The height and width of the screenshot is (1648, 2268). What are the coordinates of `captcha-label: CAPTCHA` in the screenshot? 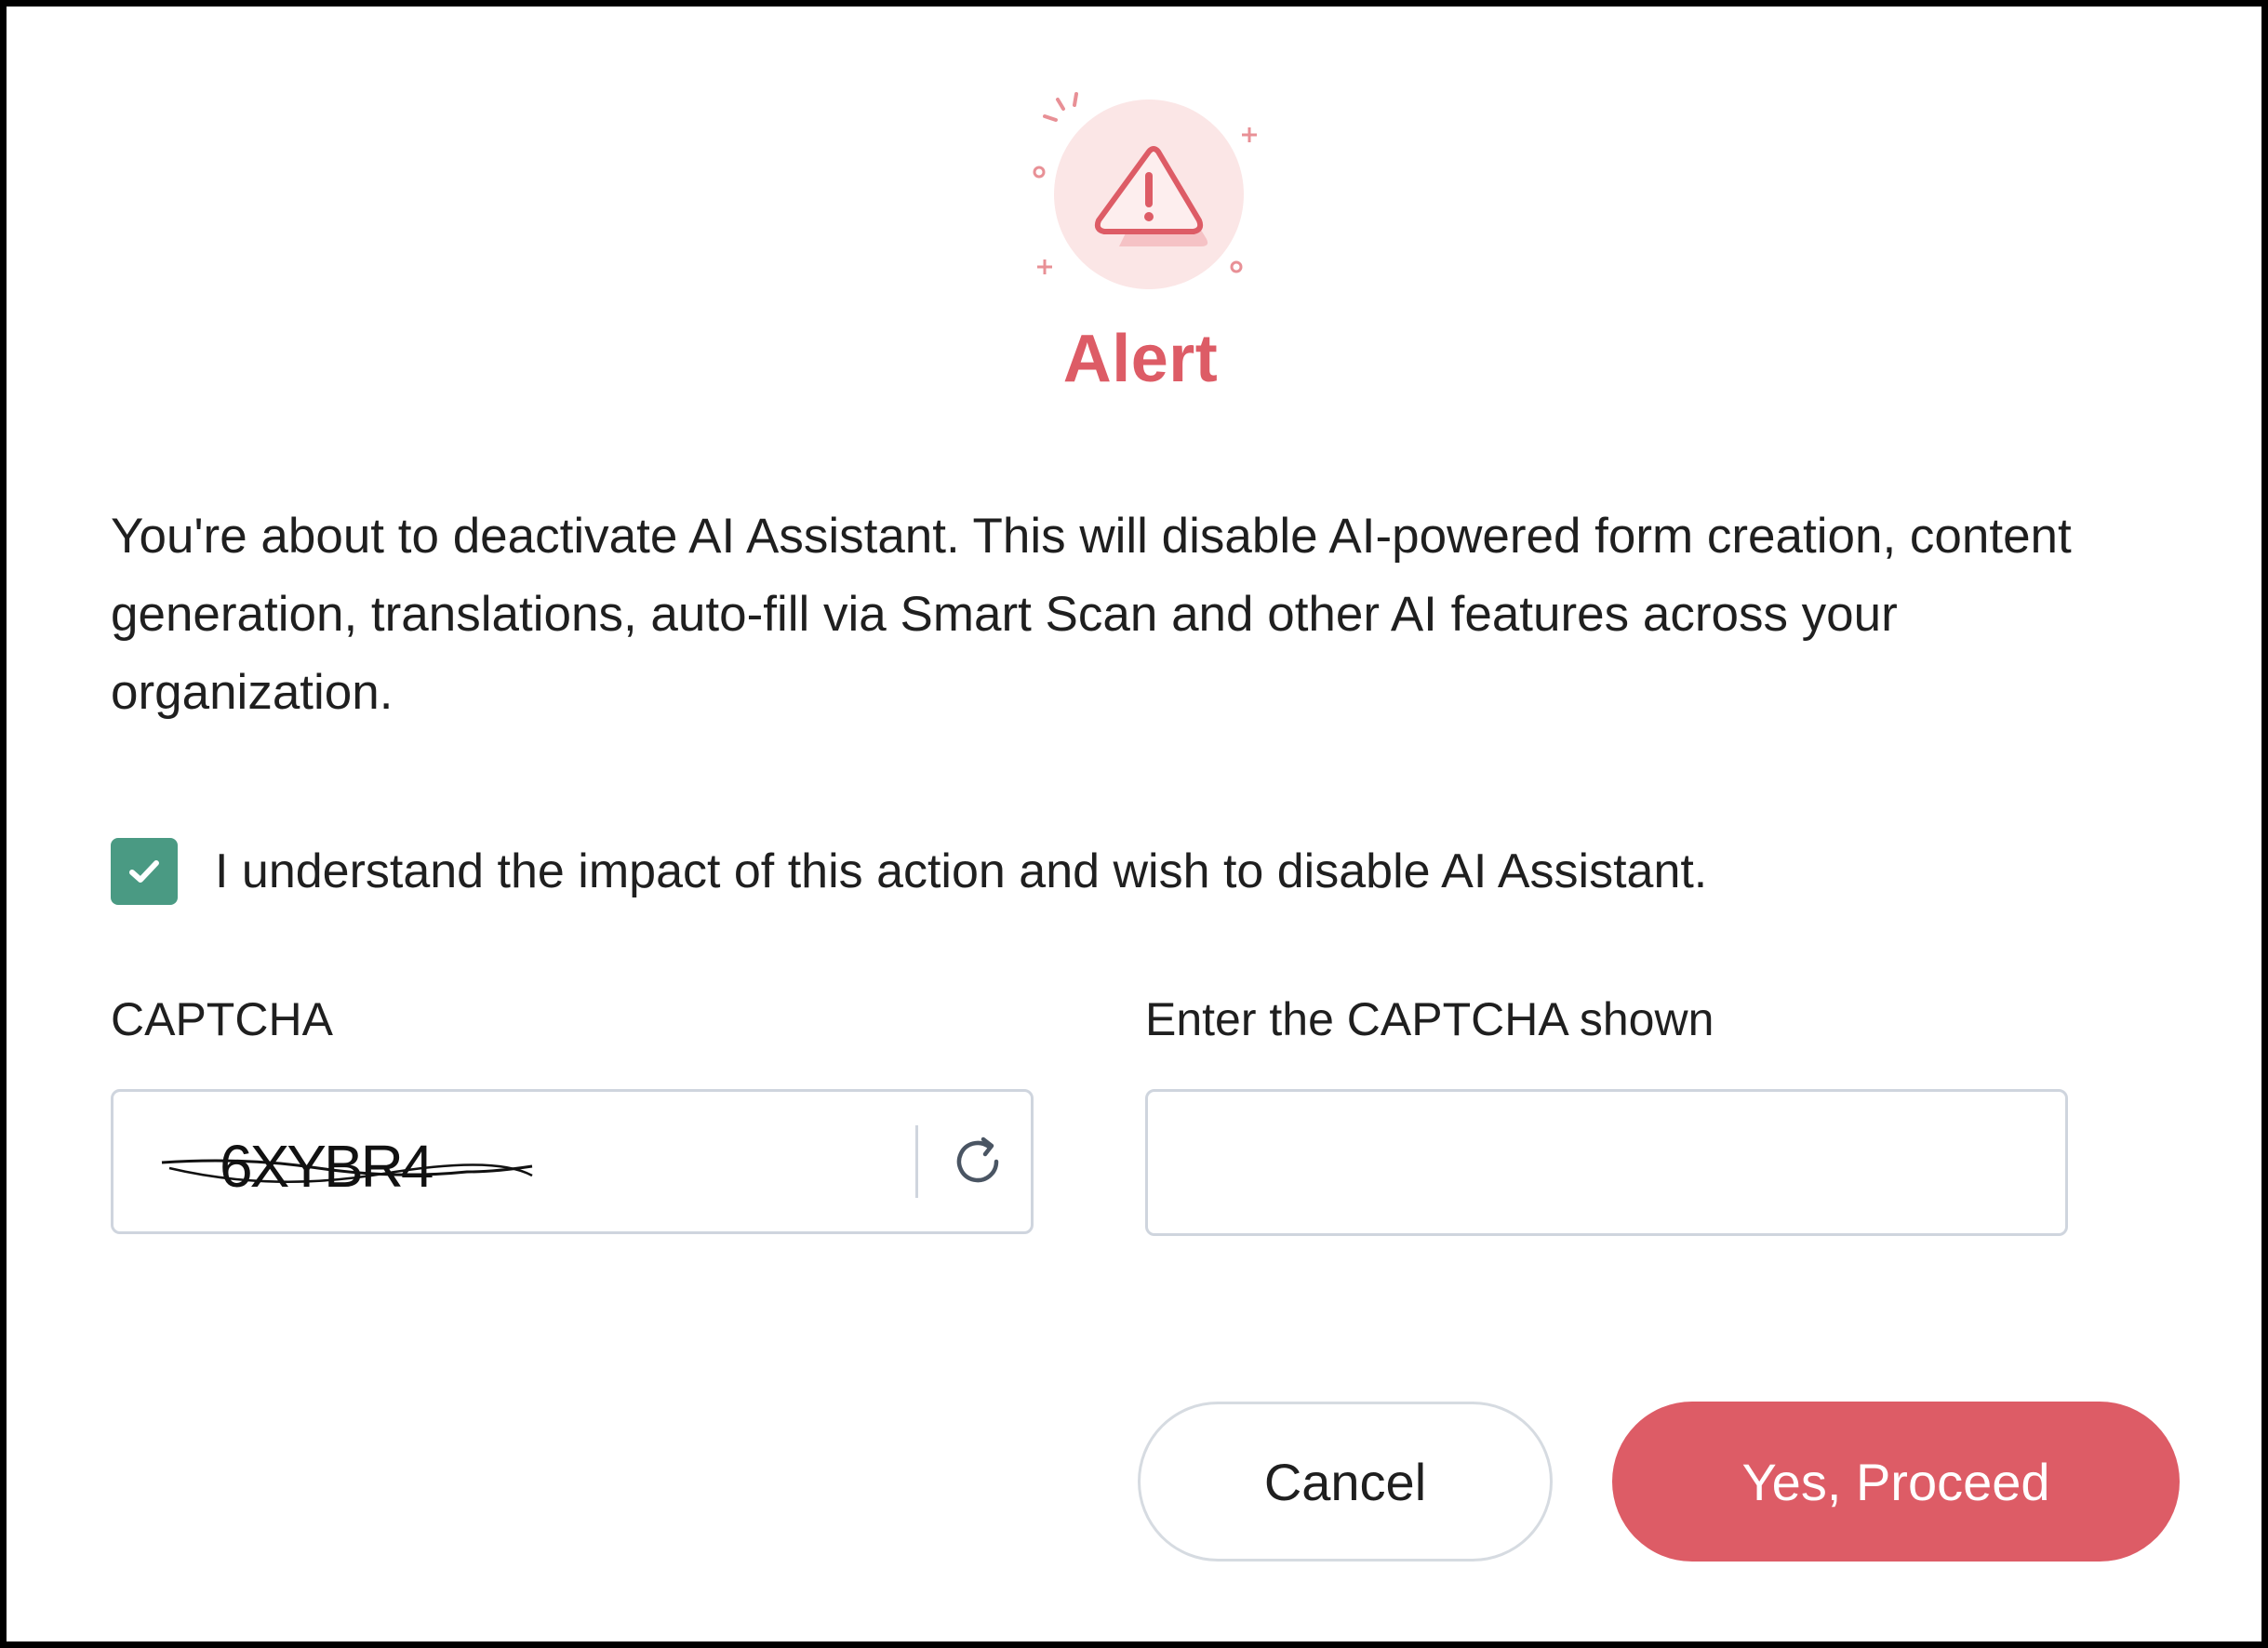 It's located at (222, 1019).